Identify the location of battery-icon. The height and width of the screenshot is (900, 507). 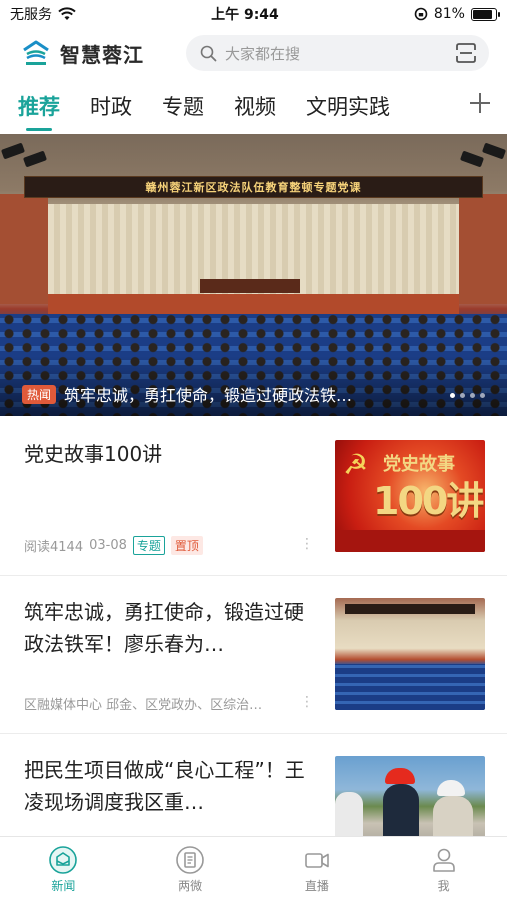
(485, 14).